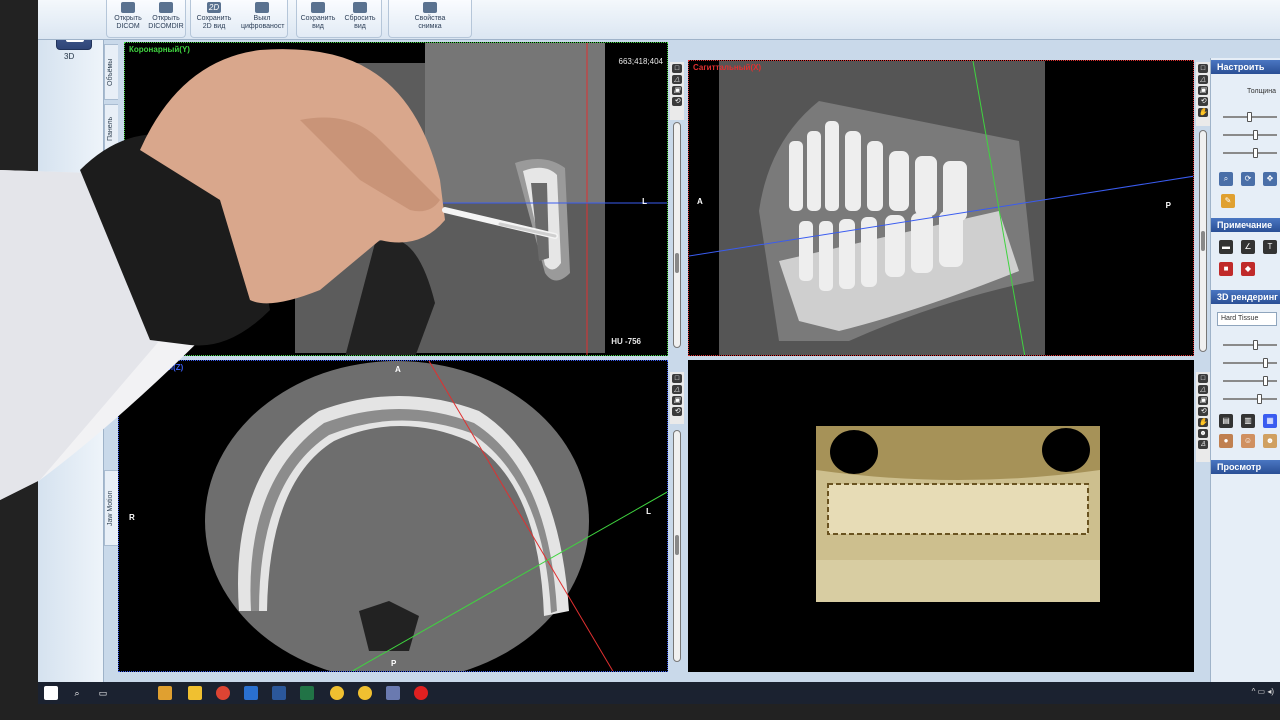  What do you see at coordinates (111, 508) in the screenshot?
I see `tab-jaw-motion: Jaw Motion` at bounding box center [111, 508].